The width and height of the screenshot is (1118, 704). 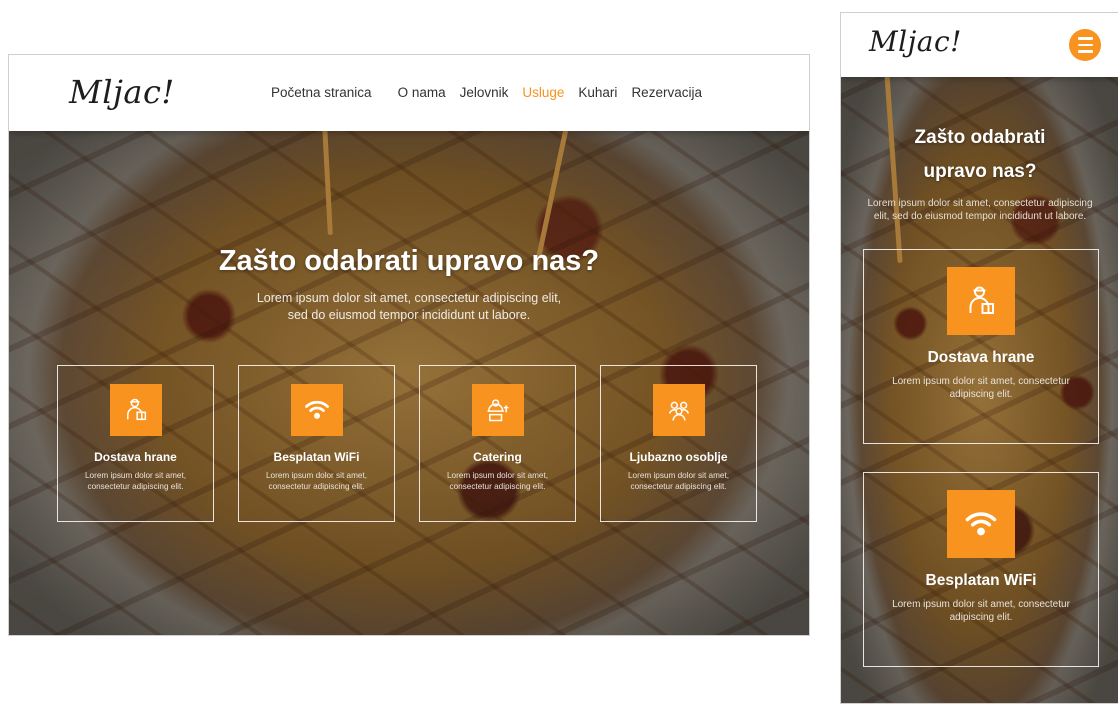 I want to click on nav-item-o-nama: O nama, so click(x=422, y=92).